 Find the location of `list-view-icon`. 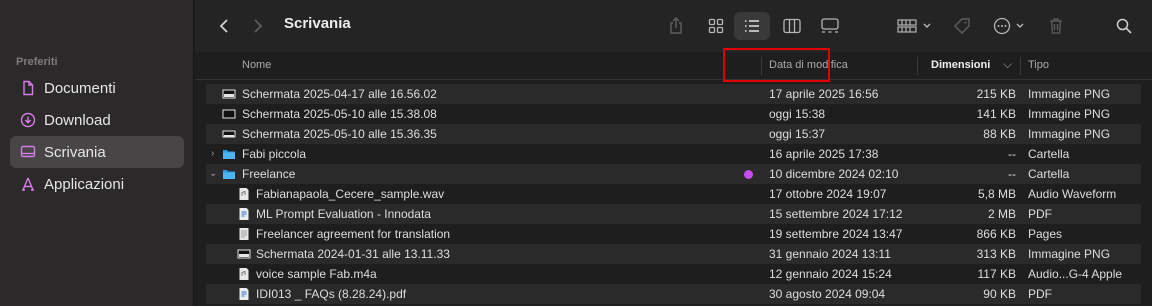

list-view-icon is located at coordinates (752, 26).